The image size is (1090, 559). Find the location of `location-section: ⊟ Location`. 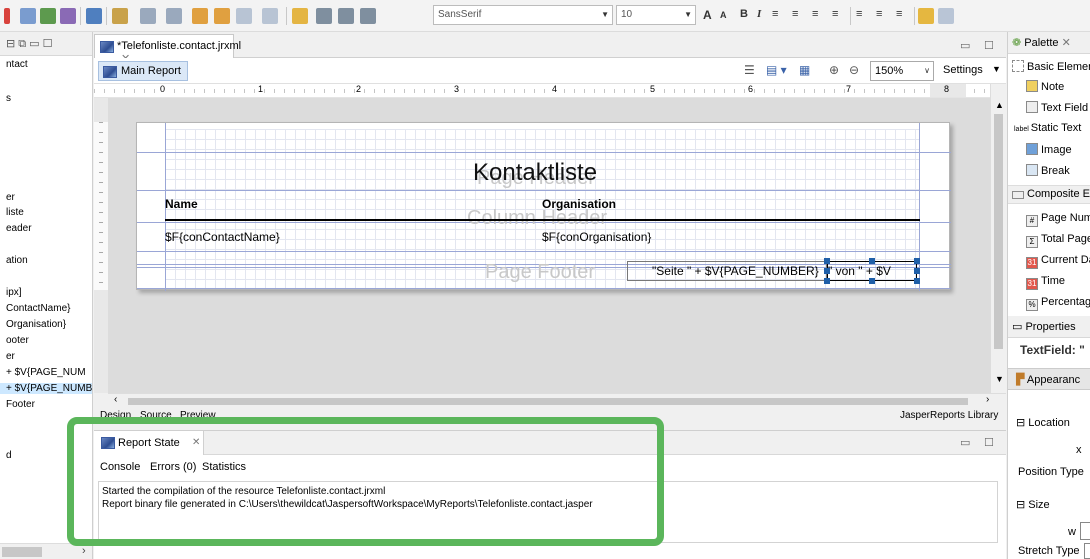

location-section: ⊟ Location is located at coordinates (1043, 422).